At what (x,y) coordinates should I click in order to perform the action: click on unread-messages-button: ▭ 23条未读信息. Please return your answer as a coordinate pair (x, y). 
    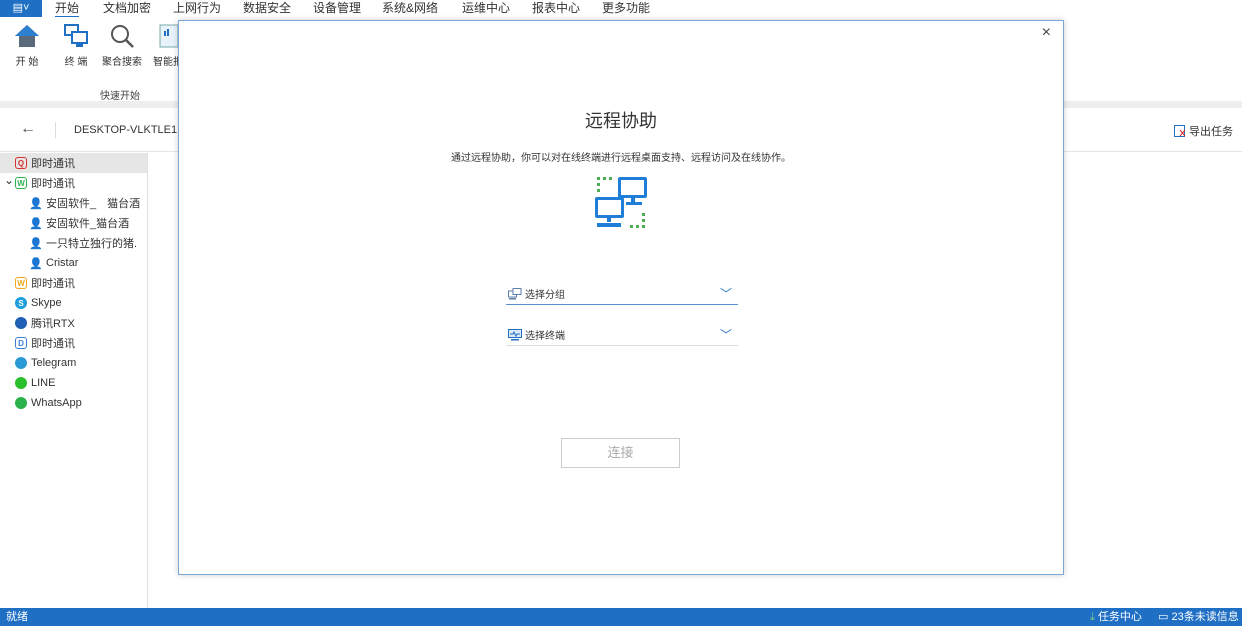
    Looking at the image, I should click on (1198, 617).